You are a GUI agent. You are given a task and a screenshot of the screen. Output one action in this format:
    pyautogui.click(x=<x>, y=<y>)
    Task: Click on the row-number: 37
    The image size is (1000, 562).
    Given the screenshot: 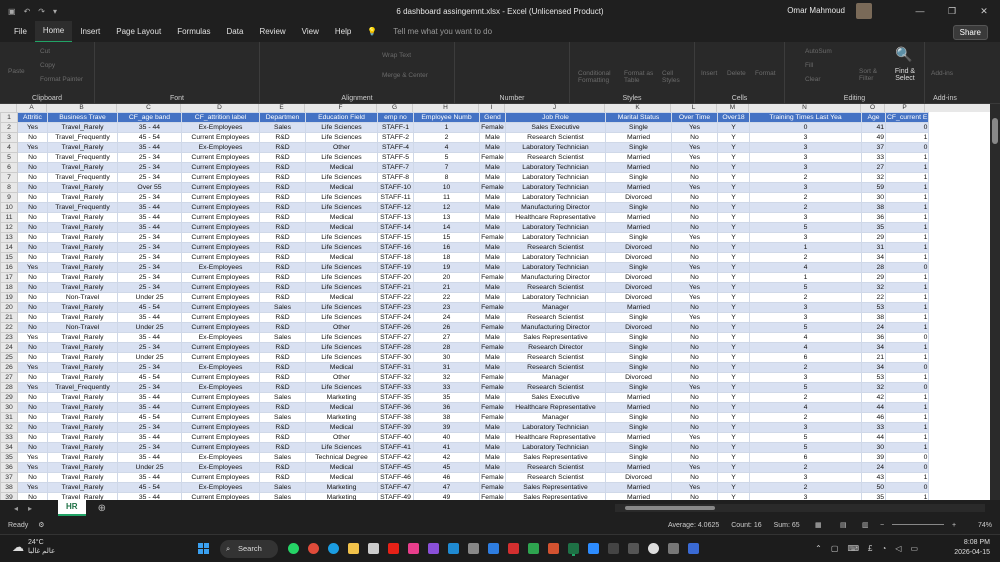 What is the action you would take?
    pyautogui.click(x=9, y=477)
    